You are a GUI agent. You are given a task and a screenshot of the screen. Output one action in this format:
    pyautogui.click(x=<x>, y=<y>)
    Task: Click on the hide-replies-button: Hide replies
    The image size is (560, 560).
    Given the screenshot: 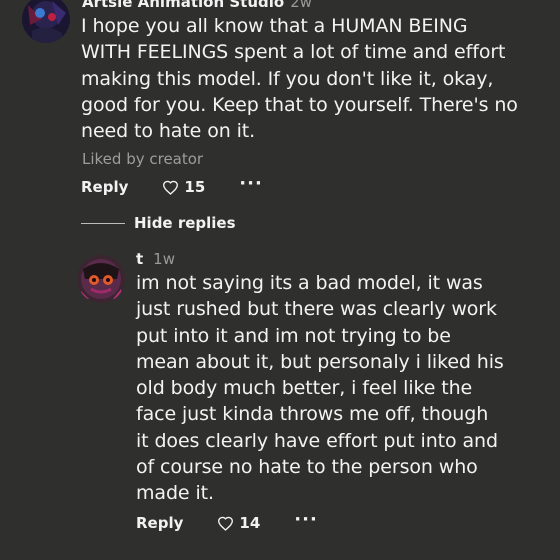 What is the action you would take?
    pyautogui.click(x=158, y=223)
    